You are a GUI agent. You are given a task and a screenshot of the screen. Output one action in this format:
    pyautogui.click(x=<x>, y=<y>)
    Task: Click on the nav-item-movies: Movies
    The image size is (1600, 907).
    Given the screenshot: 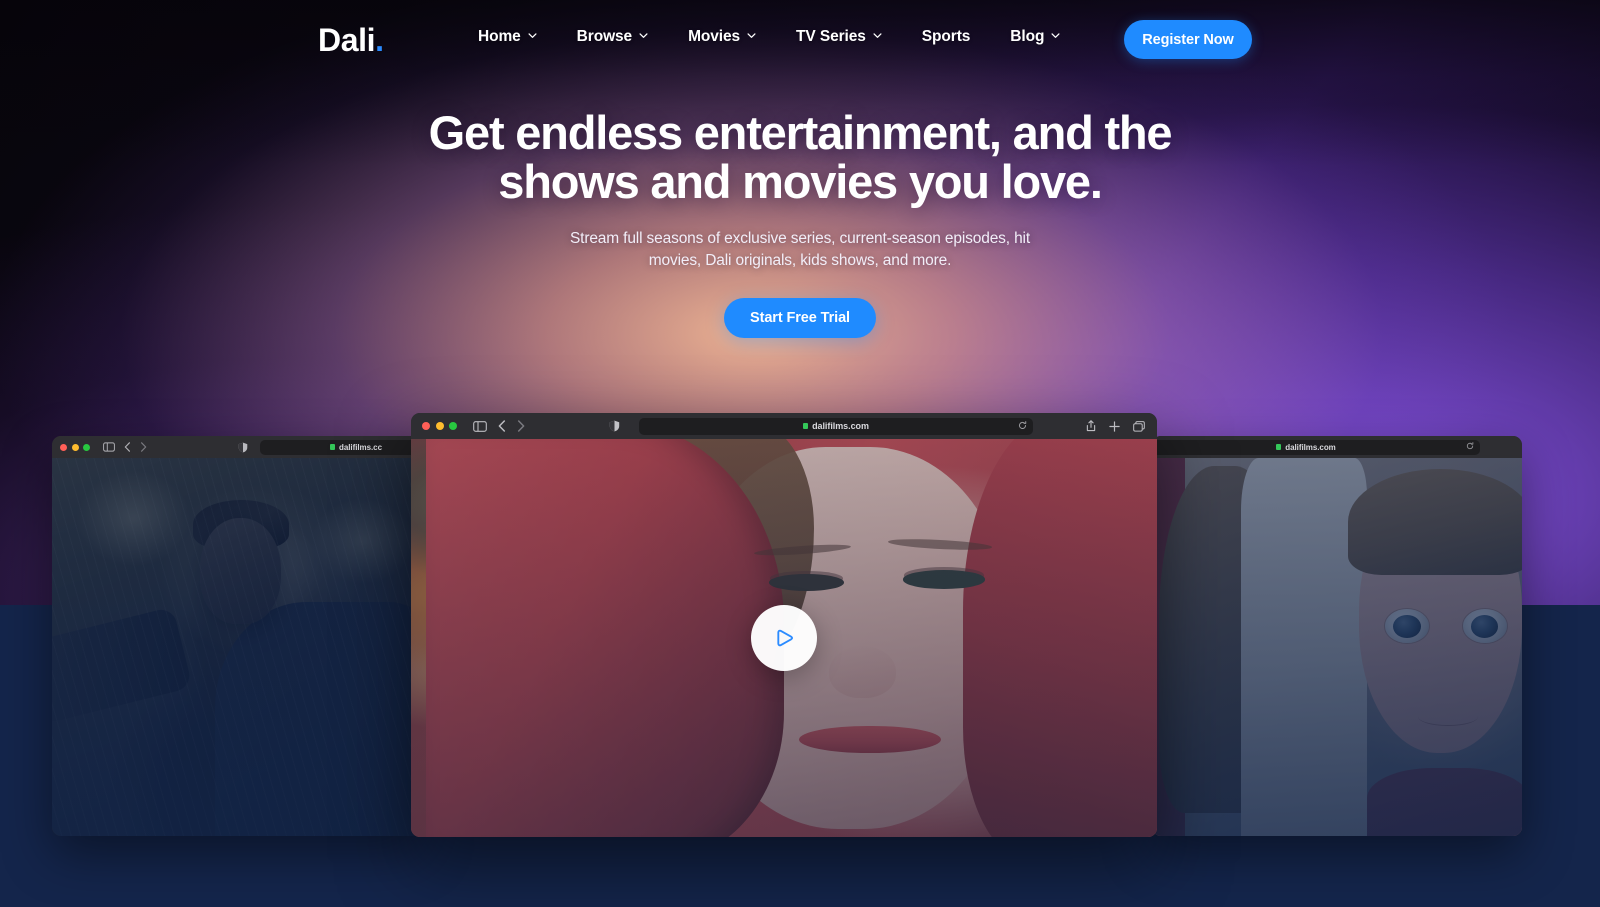 What is the action you would take?
    pyautogui.click(x=722, y=37)
    